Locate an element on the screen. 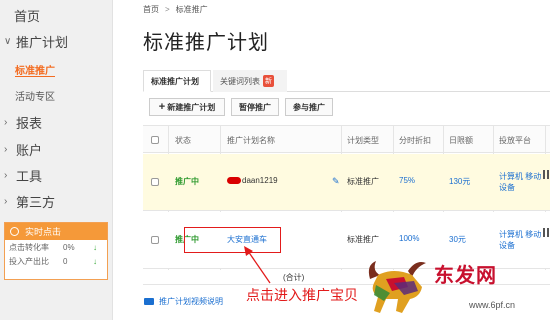 This screenshot has width=550, height=320. nav-third-label: 第三方 is located at coordinates (36, 202).